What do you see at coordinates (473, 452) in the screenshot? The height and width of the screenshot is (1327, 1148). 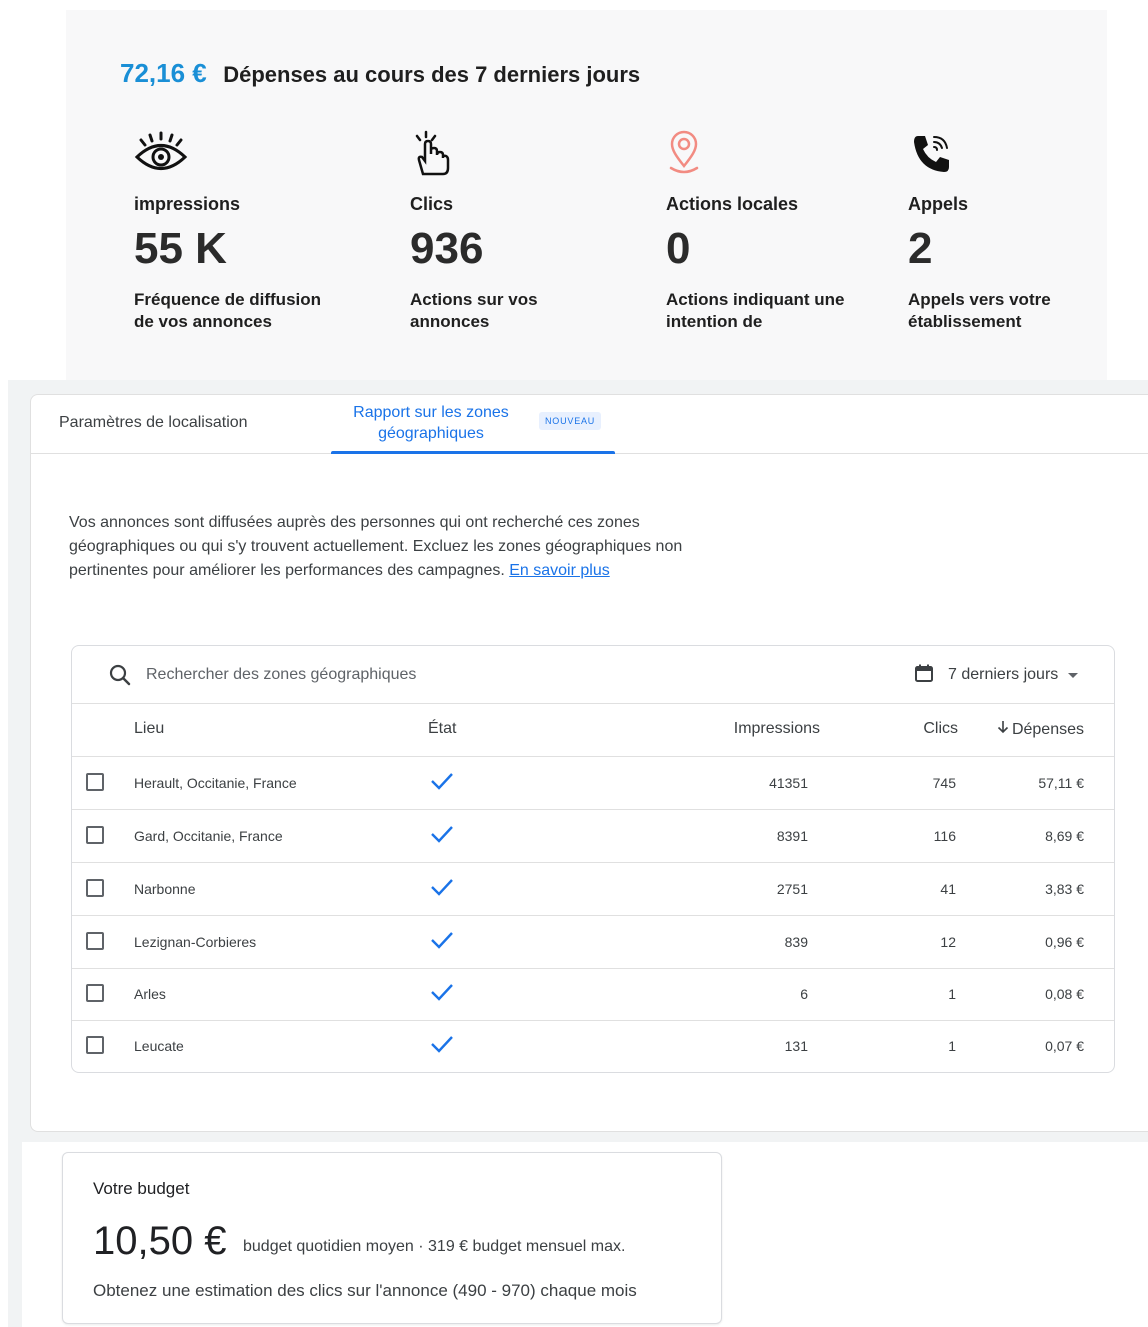 I see `active-tab-indicator` at bounding box center [473, 452].